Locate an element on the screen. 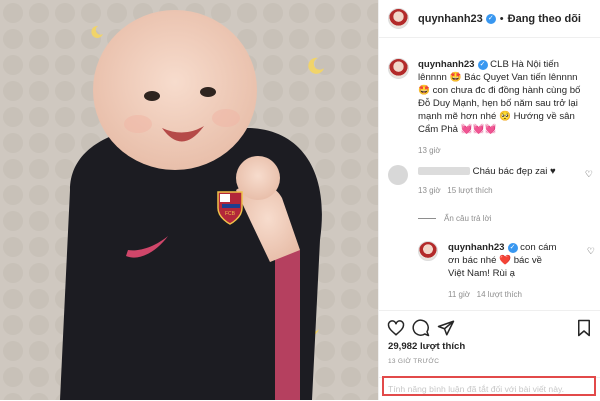 The image size is (600, 401). reply-like-heart-icon: ♡ is located at coordinates (591, 251).